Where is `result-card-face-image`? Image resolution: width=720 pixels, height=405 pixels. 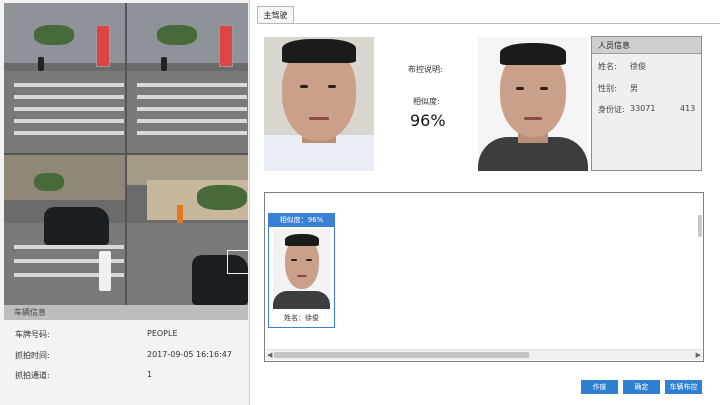
result-card-face-image is located at coordinates (301, 269).